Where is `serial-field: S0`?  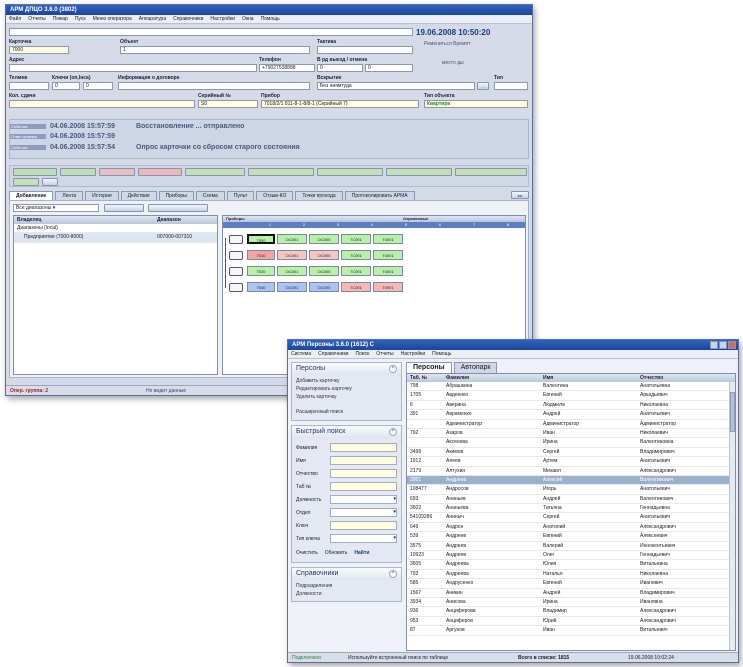 serial-field: S0 is located at coordinates (228, 104).